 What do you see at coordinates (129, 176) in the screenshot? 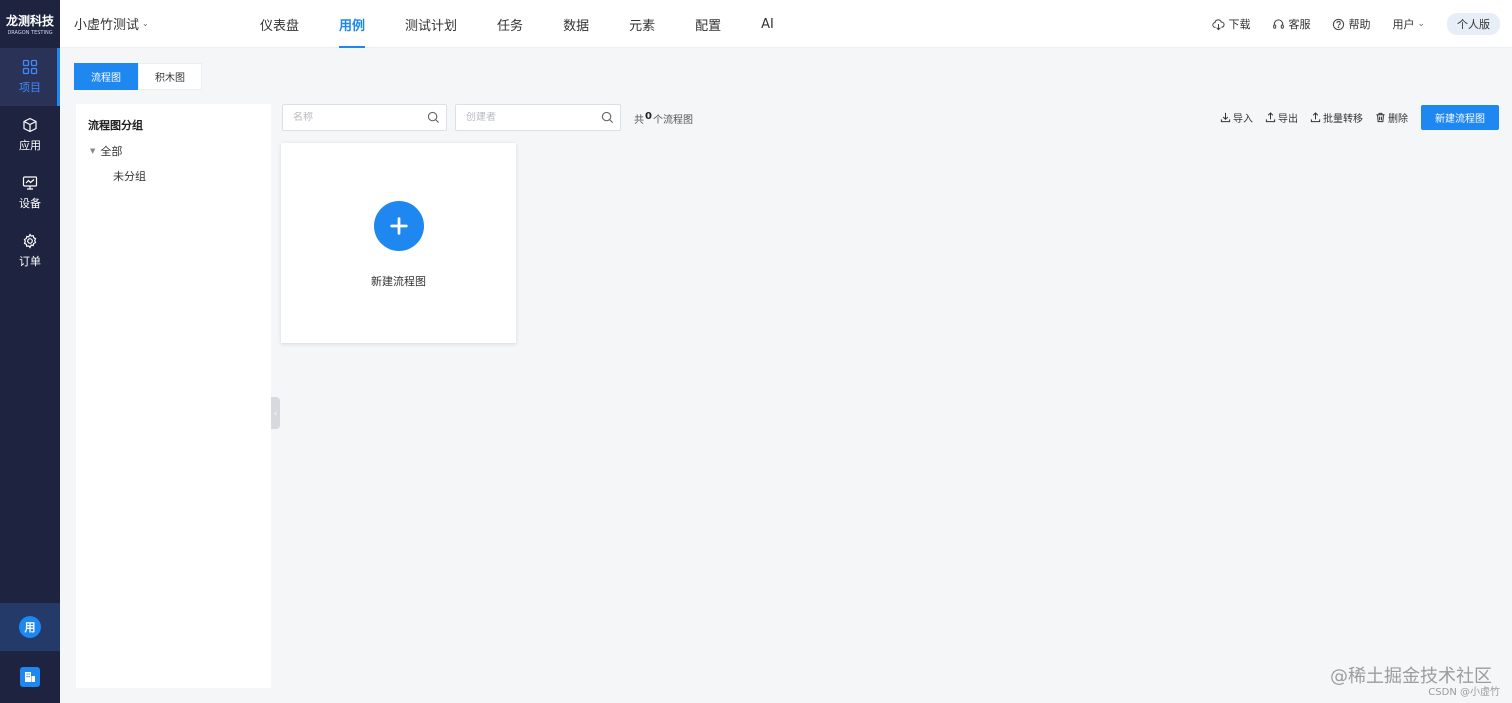
I see `group-ungrouped: 未分组` at bounding box center [129, 176].